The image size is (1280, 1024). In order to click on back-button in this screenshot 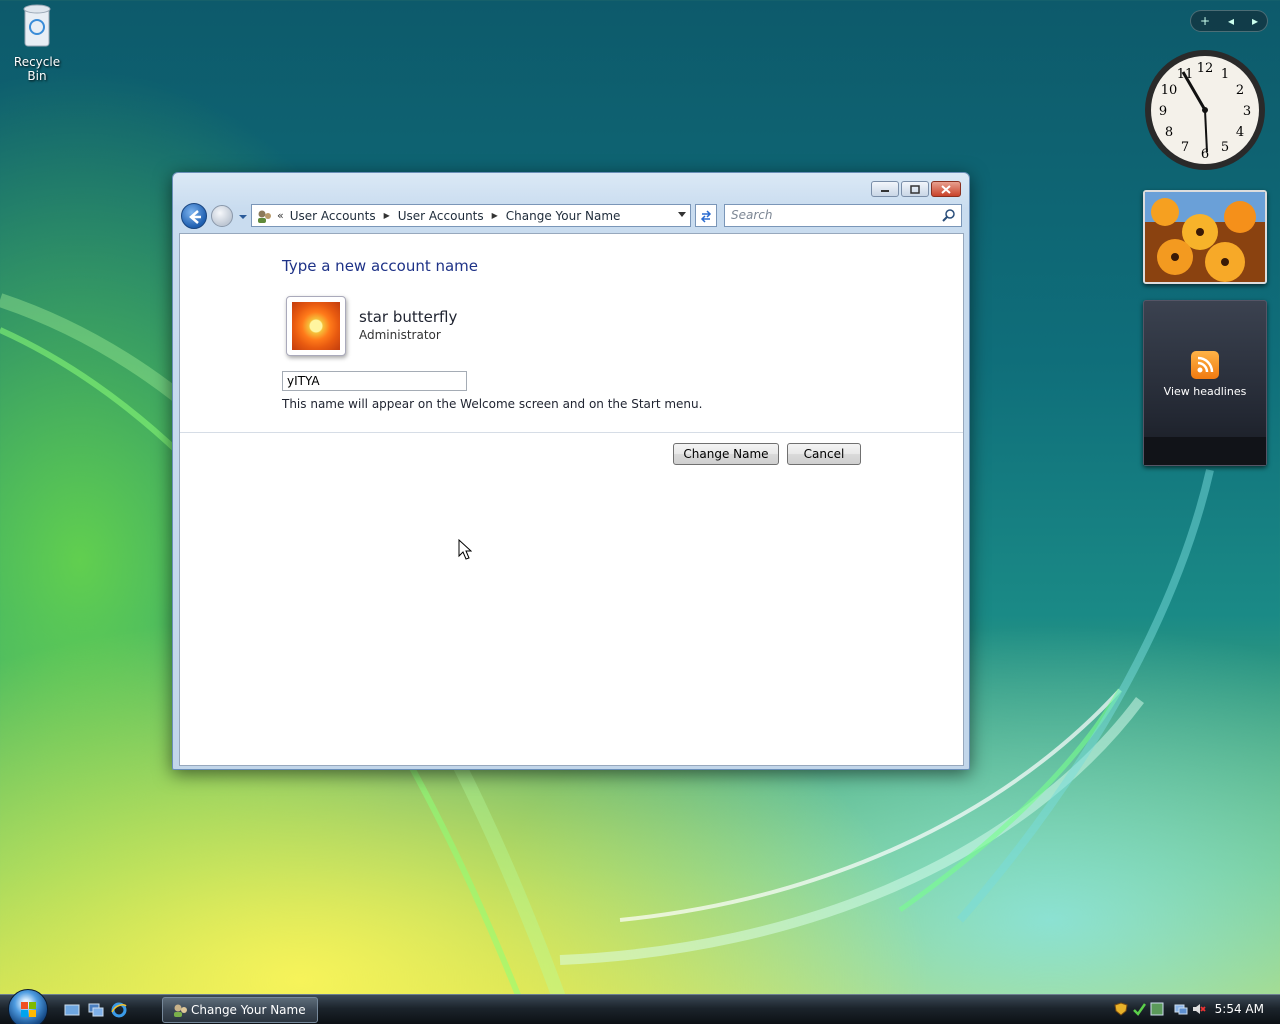, I will do `click(194, 216)`.